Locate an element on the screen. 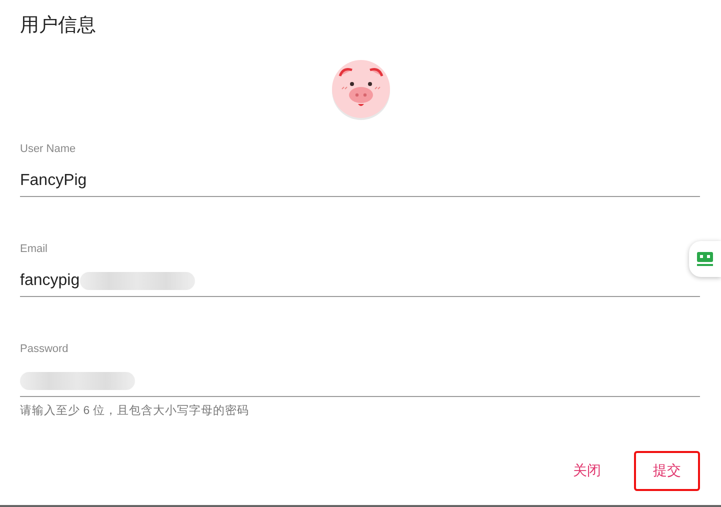  field-label: Email is located at coordinates (34, 249).